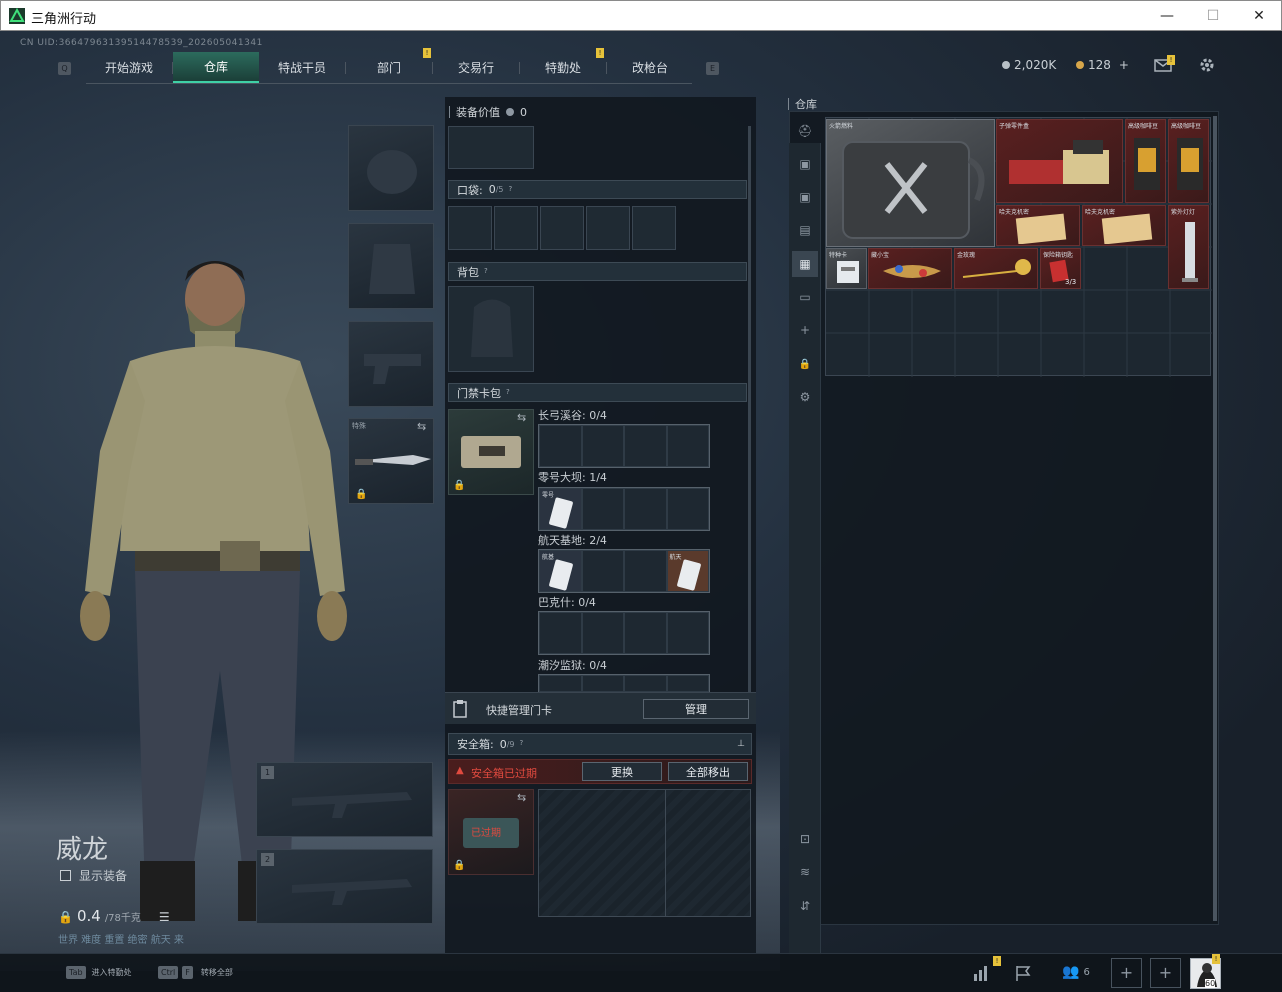  I want to click on add-currency-button: +, so click(1124, 65).